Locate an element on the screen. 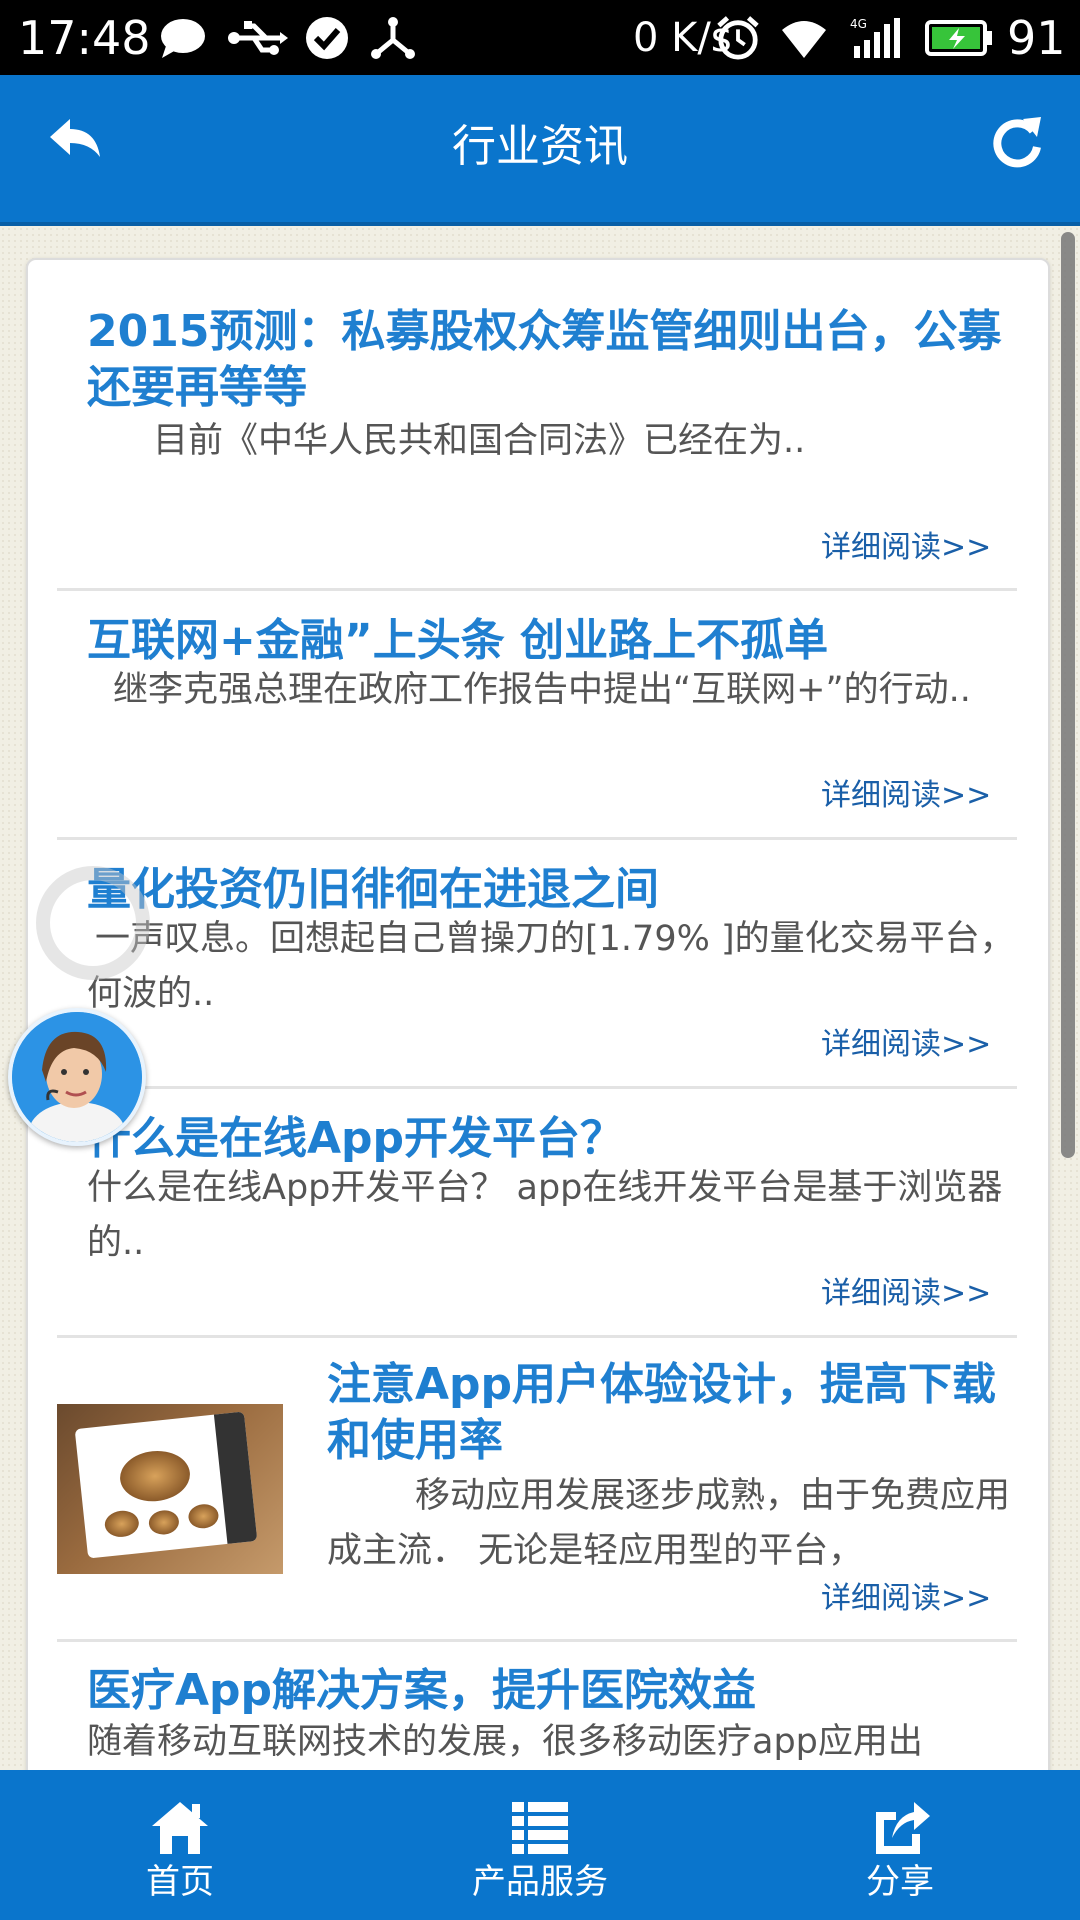 The image size is (1080, 1920). article-title: 医疗App解决方案，提升医院效益 is located at coordinates (552, 1691).